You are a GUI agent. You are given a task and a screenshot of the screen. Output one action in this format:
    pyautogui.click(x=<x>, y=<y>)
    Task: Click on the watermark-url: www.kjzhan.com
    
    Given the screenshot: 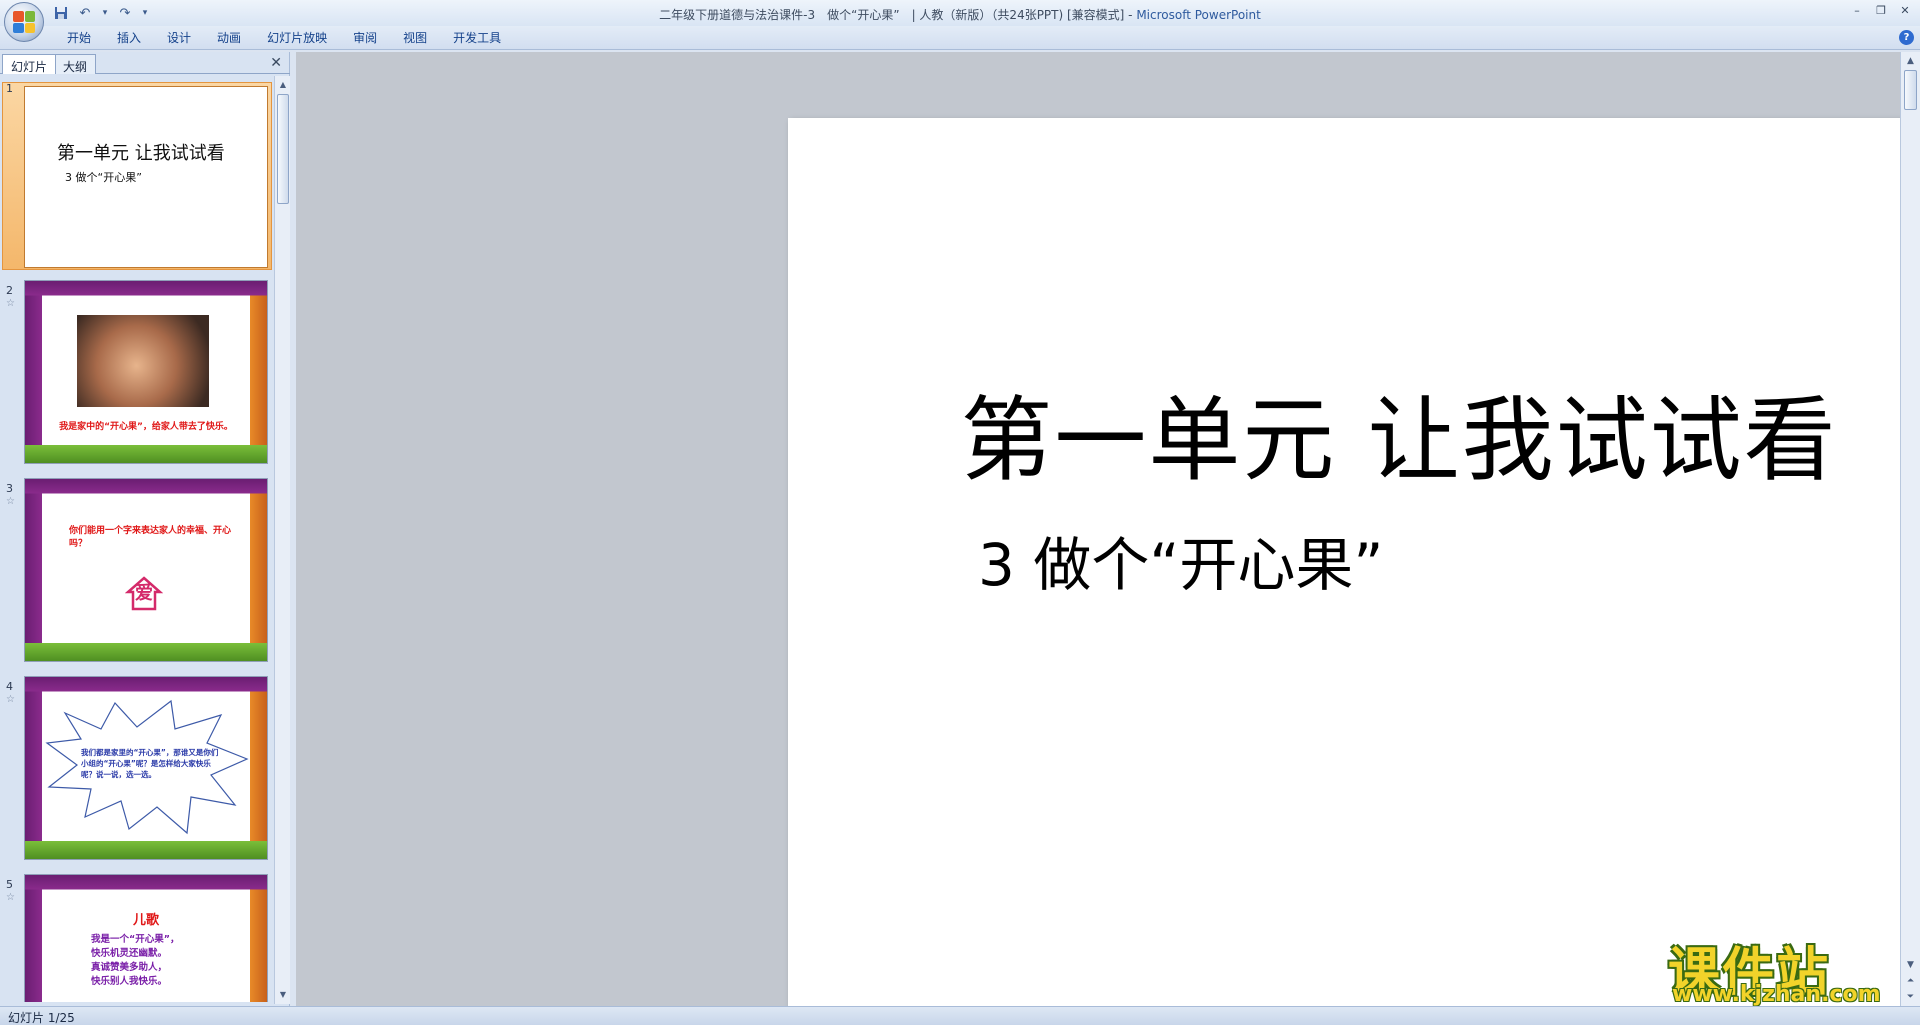 What is the action you would take?
    pyautogui.click(x=1776, y=994)
    